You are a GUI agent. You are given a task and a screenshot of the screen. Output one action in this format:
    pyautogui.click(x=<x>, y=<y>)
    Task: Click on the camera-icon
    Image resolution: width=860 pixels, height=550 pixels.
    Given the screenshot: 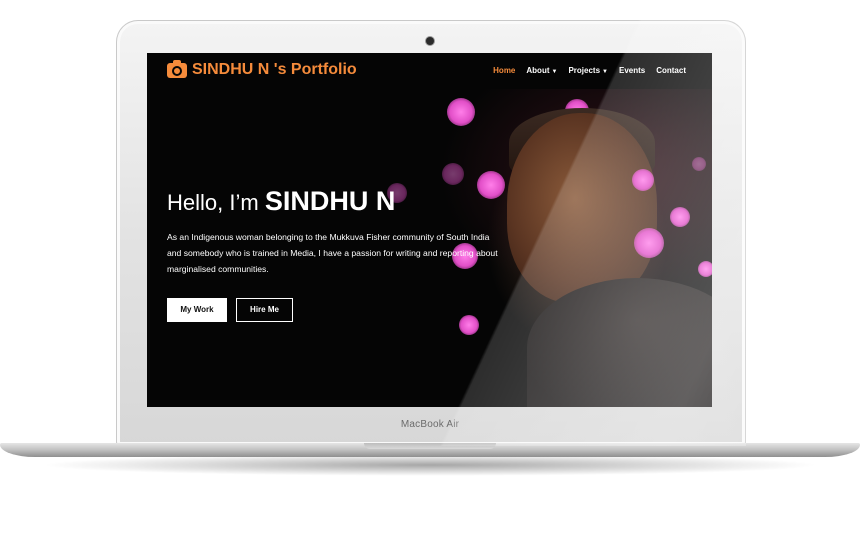 What is the action you would take?
    pyautogui.click(x=177, y=68)
    